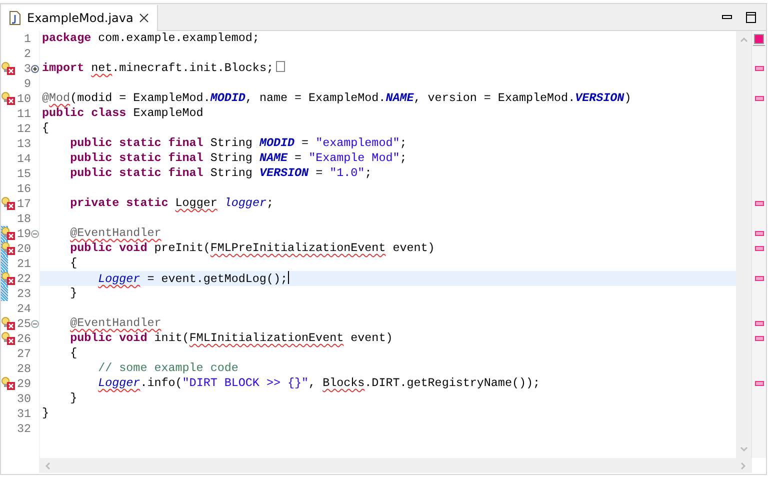 The width and height of the screenshot is (769, 477). What do you see at coordinates (23, 263) in the screenshot?
I see `line-number: 21` at bounding box center [23, 263].